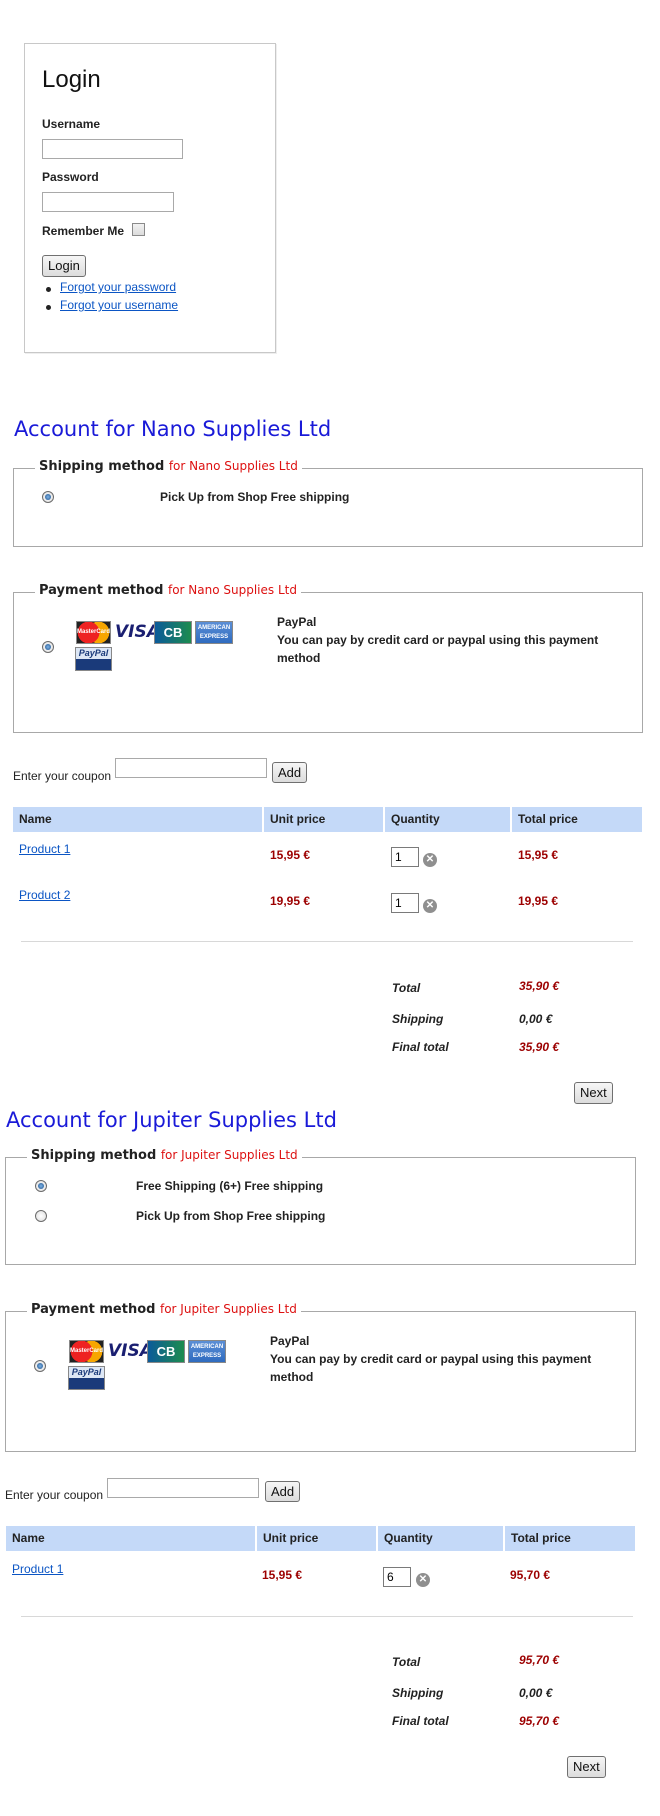 The width and height of the screenshot is (660, 1816). I want to click on forgot-username-link: Forgot your username, so click(119, 305).